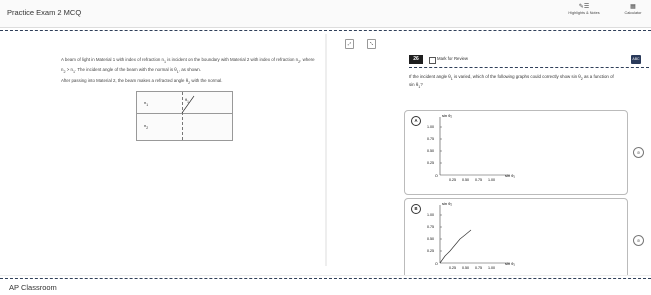 The height and width of the screenshot is (295, 651). I want to click on footer: AP Classroom, so click(325, 285).